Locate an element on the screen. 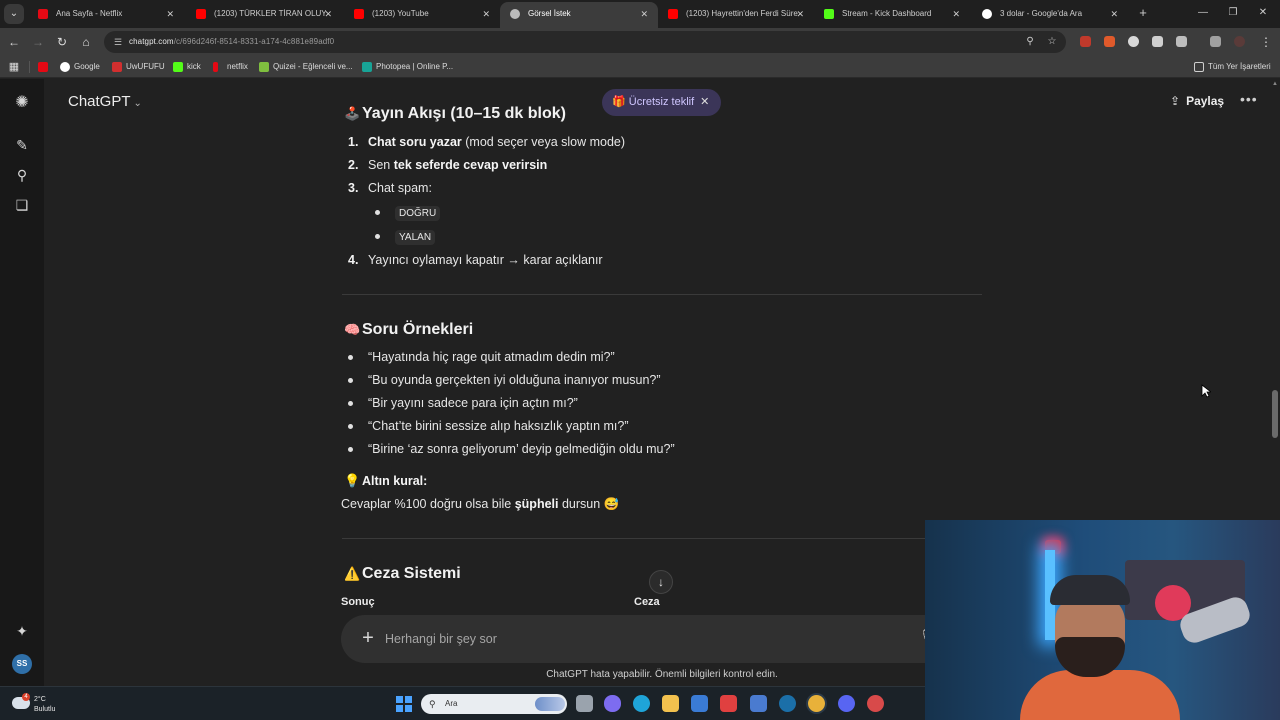  windows-start-icon is located at coordinates (404, 704).